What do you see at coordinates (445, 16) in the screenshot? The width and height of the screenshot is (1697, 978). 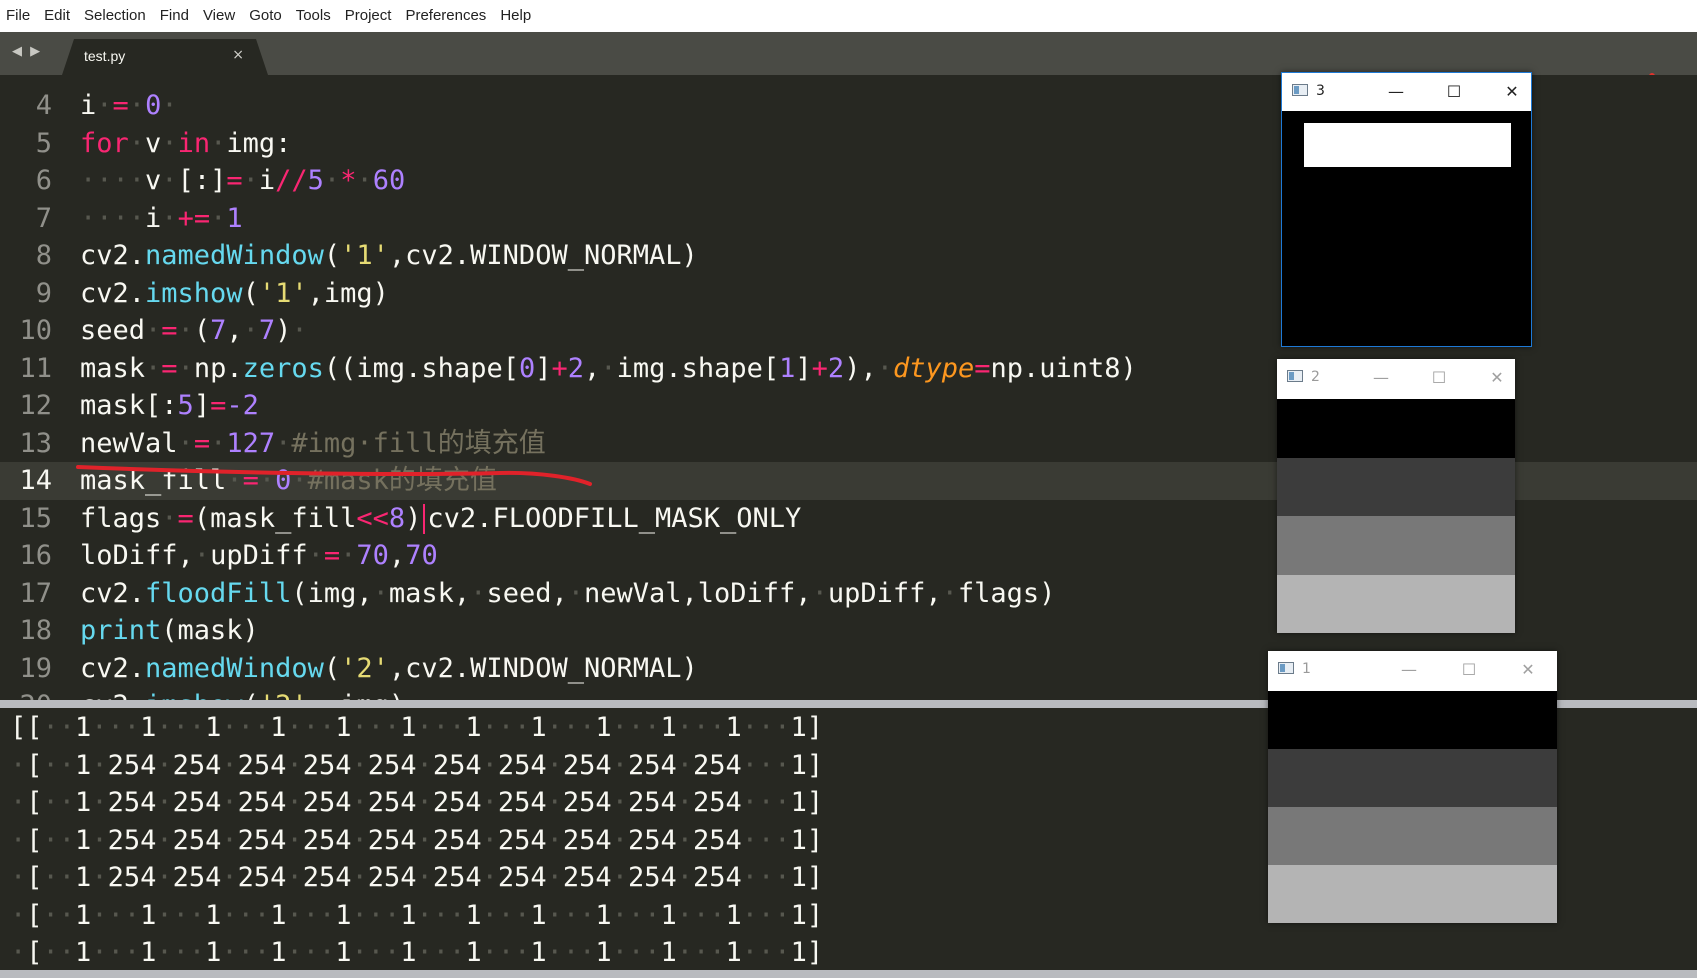 I see `menu-preferences: Preferences` at bounding box center [445, 16].